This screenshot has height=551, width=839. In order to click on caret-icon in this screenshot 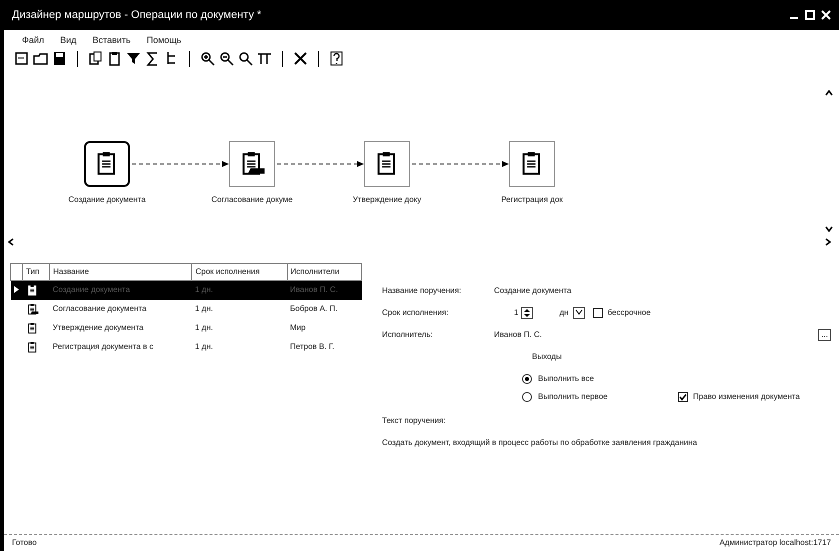, I will do `click(578, 312)`.